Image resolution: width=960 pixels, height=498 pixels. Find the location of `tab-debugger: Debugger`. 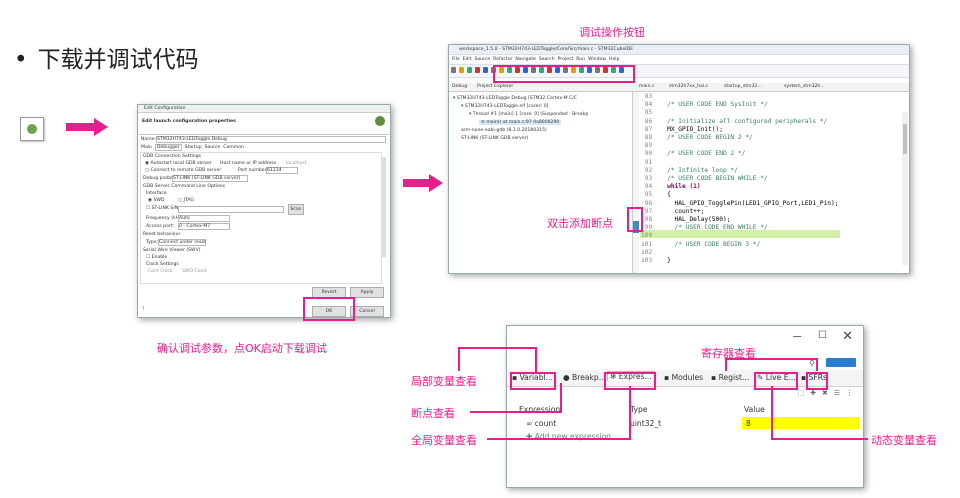

tab-debugger: Debugger is located at coordinates (168, 147).